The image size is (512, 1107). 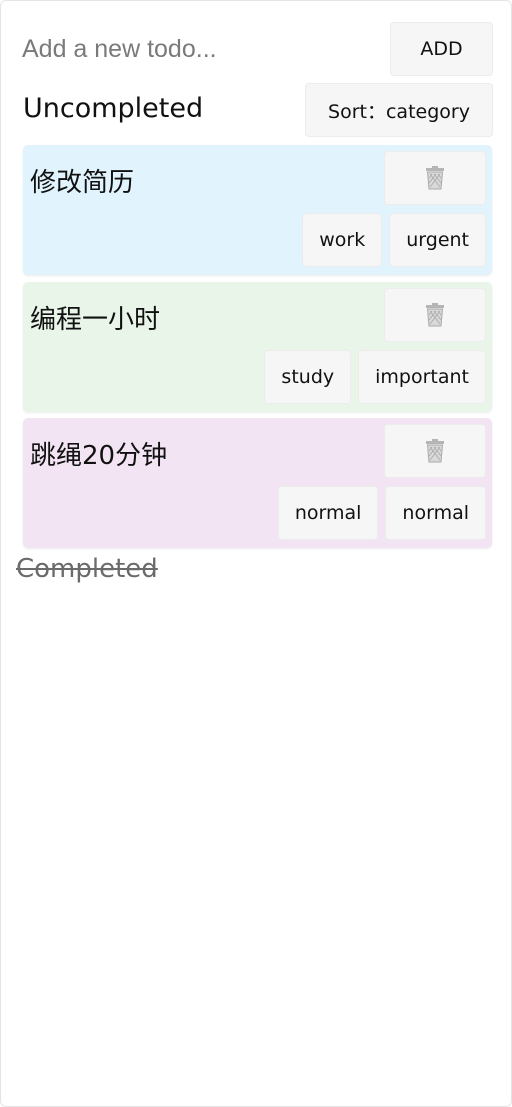 I want to click on category-tag: work, so click(x=342, y=240).